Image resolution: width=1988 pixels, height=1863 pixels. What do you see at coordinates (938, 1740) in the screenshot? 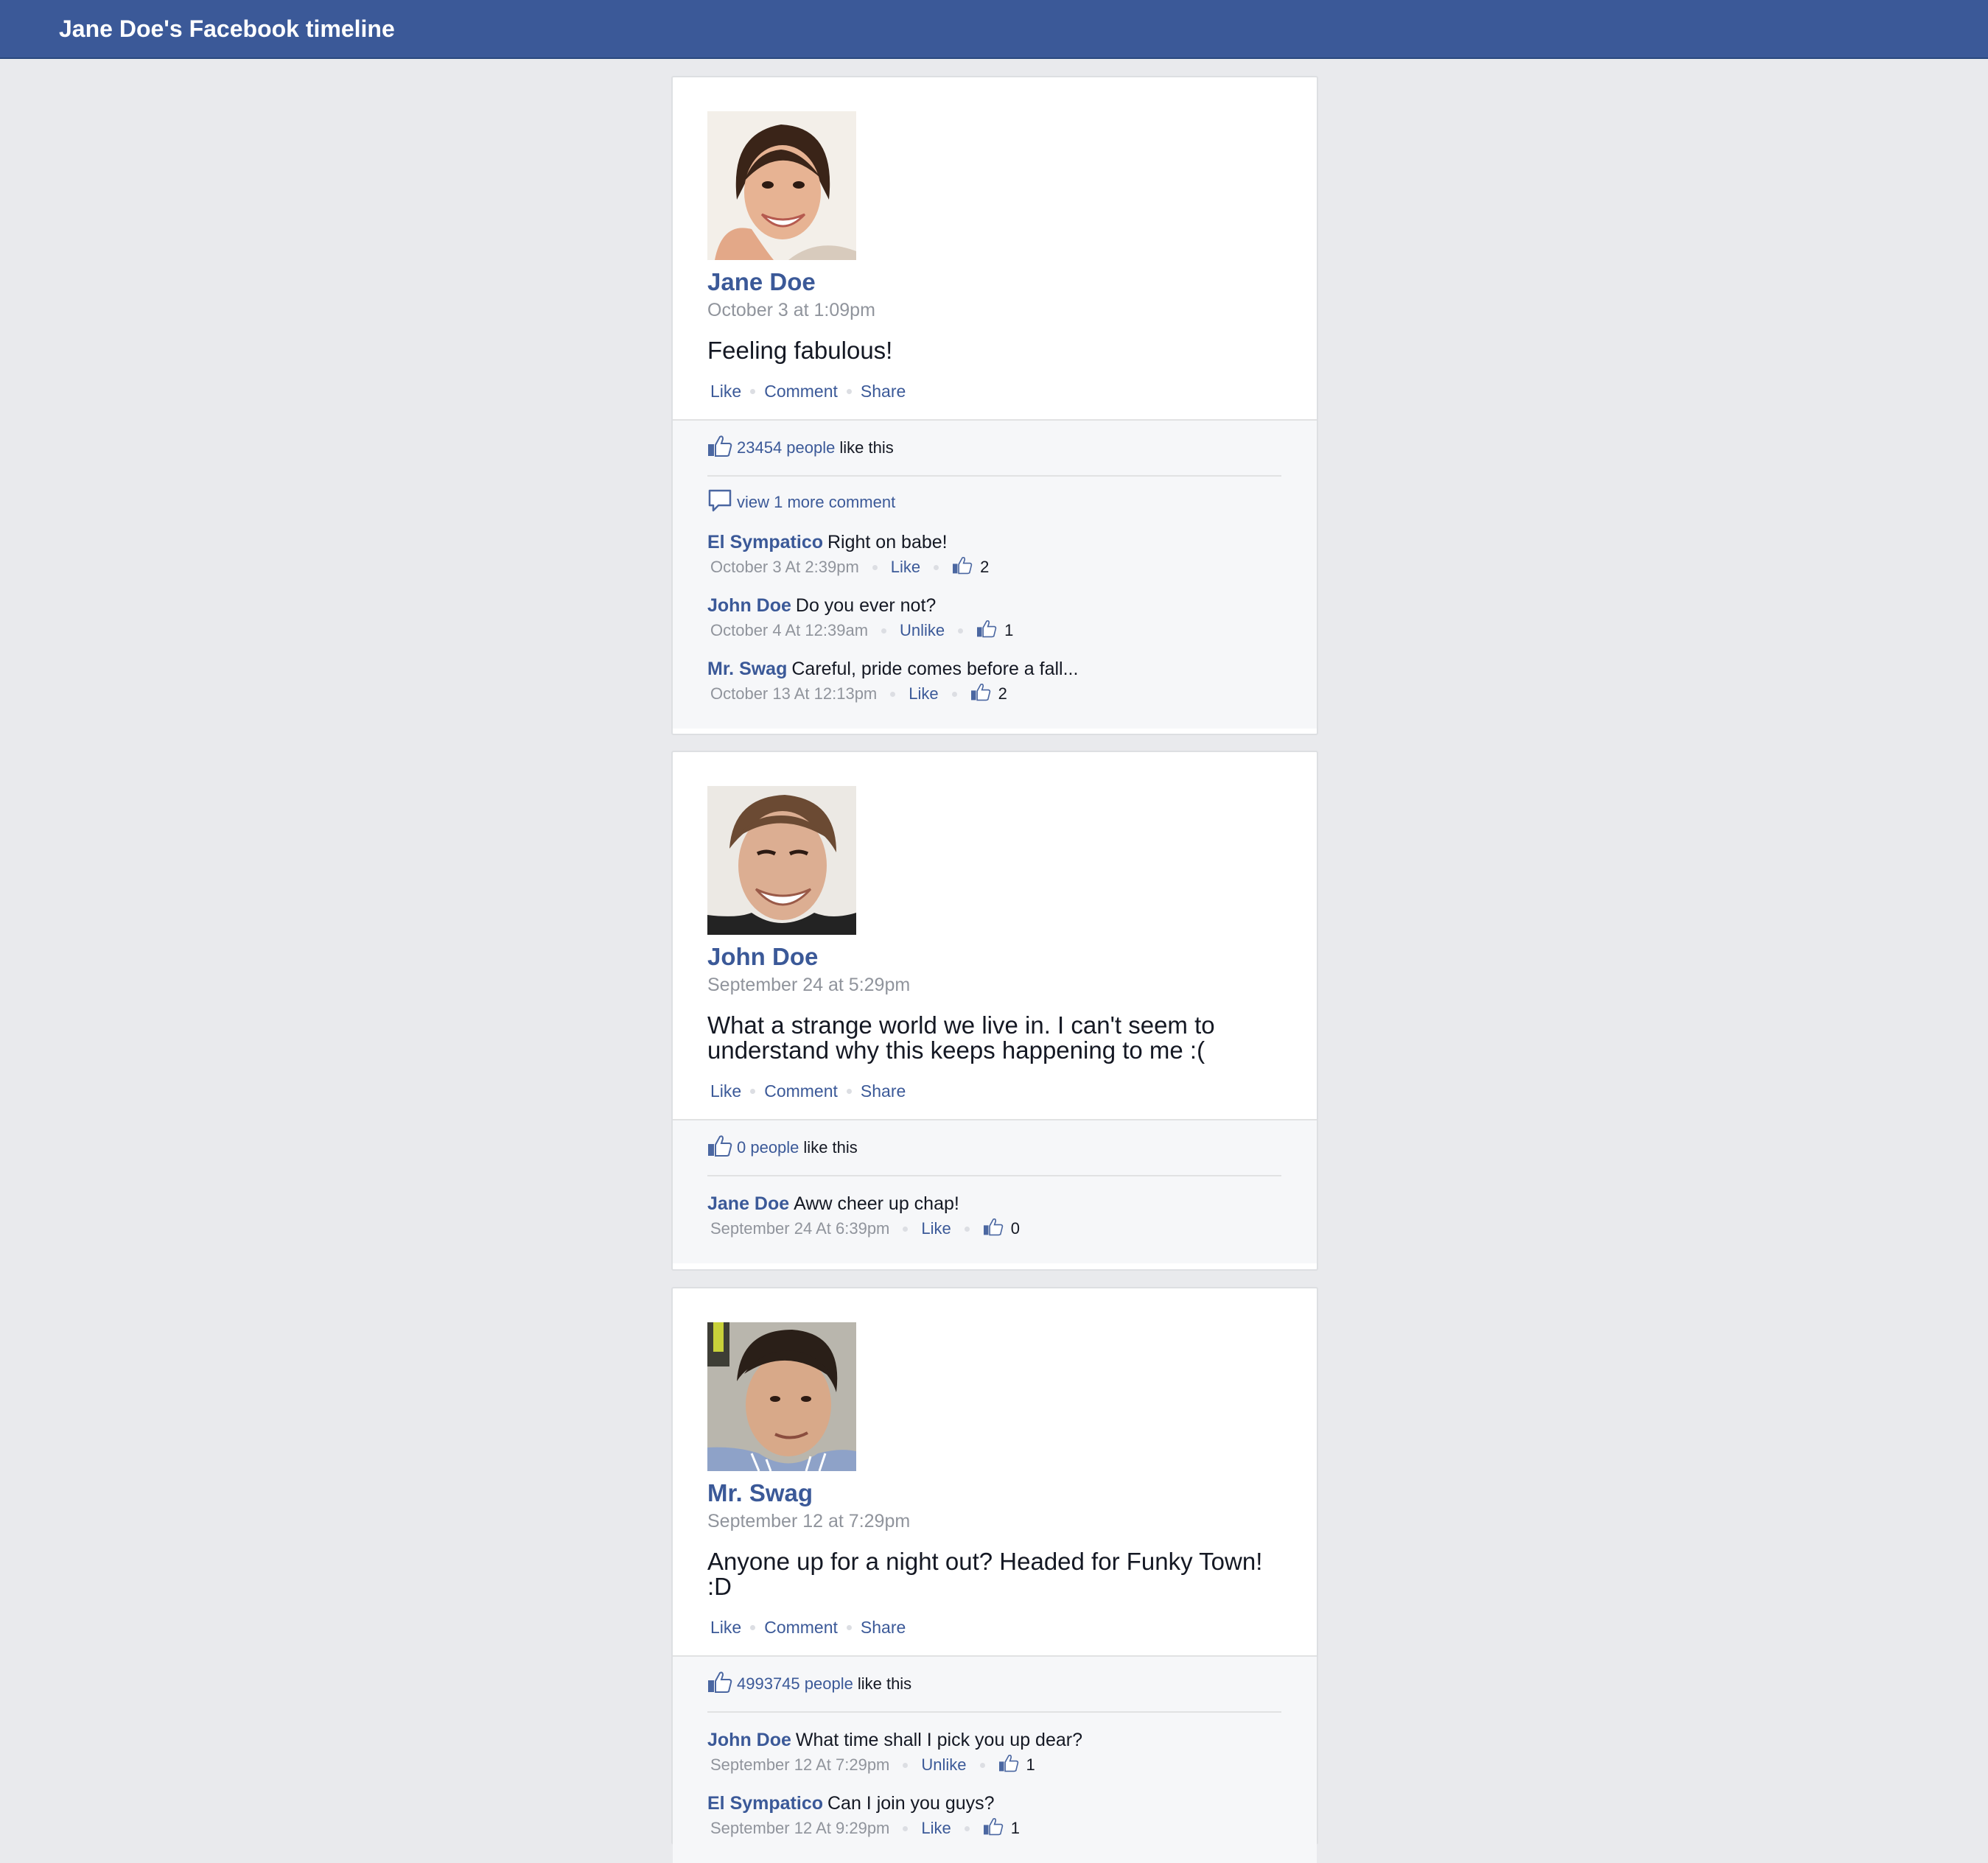
I see `comment-text: What time shall I pick you up dear?` at bounding box center [938, 1740].